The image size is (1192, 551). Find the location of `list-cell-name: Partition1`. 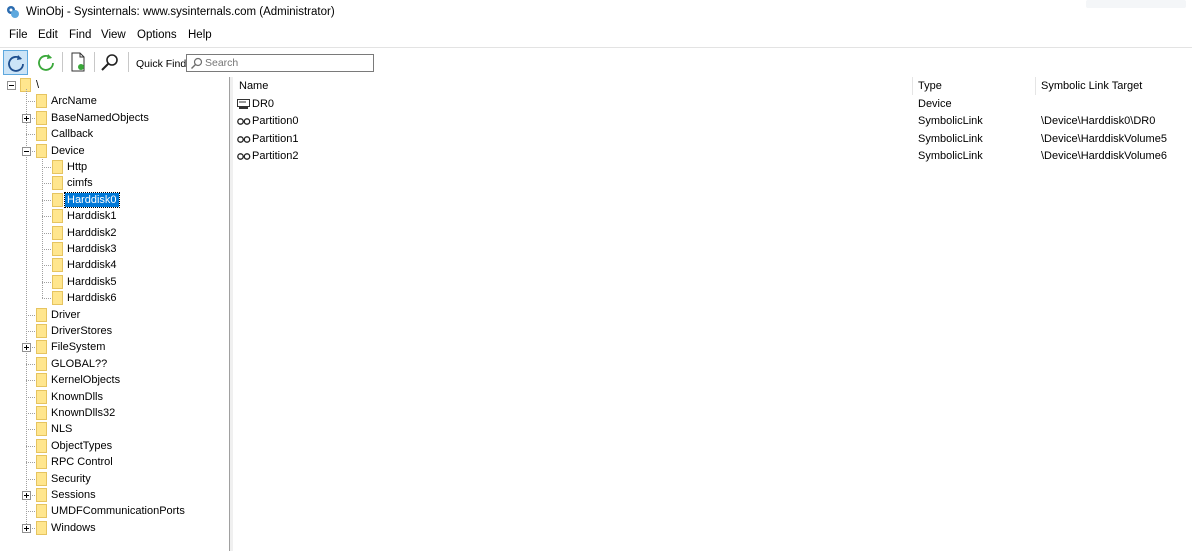

list-cell-name: Partition1 is located at coordinates (275, 138).